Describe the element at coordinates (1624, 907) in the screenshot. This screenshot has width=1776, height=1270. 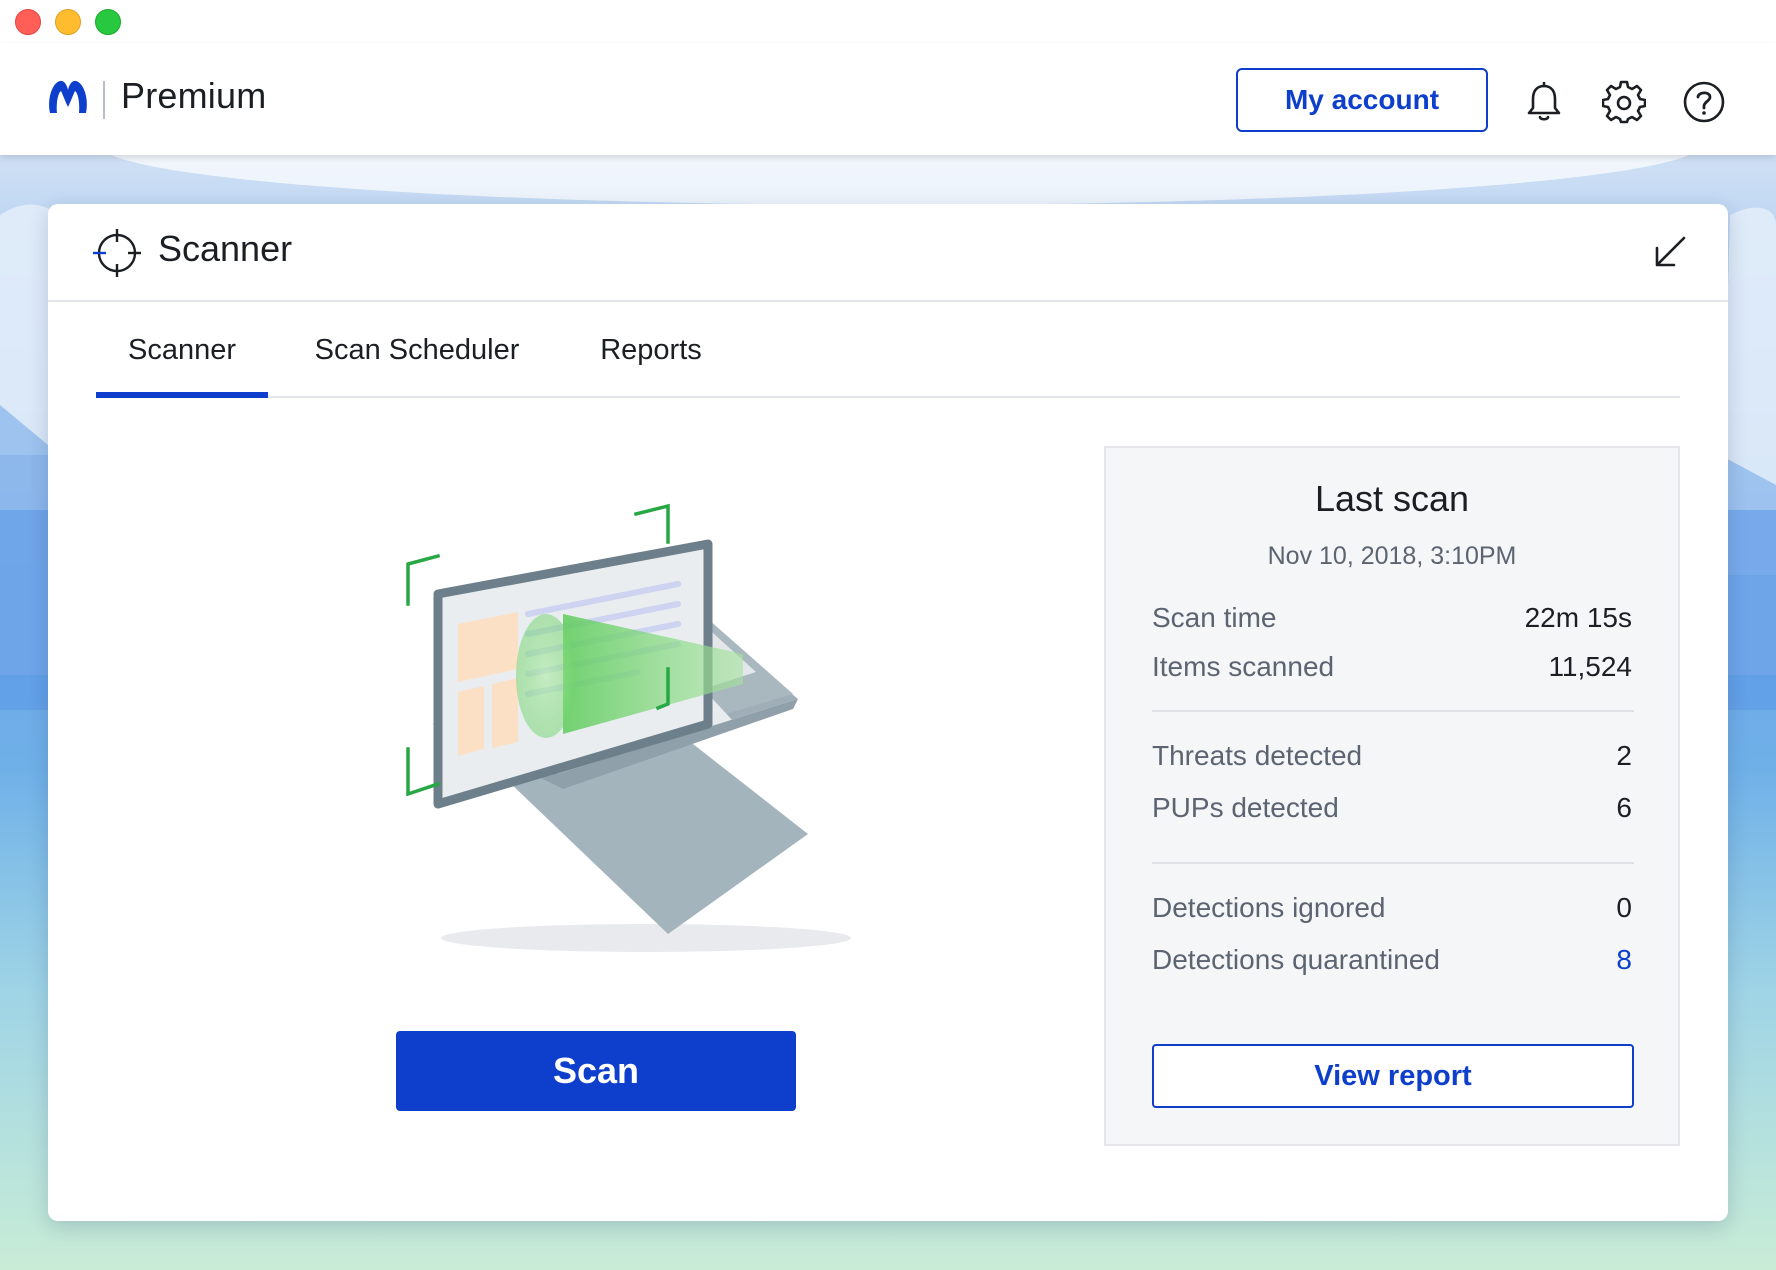
I see `stat-value: 0` at that location.